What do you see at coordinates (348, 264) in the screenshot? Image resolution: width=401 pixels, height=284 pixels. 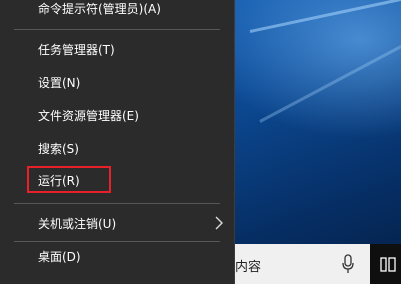 I see `microphone-icon` at bounding box center [348, 264].